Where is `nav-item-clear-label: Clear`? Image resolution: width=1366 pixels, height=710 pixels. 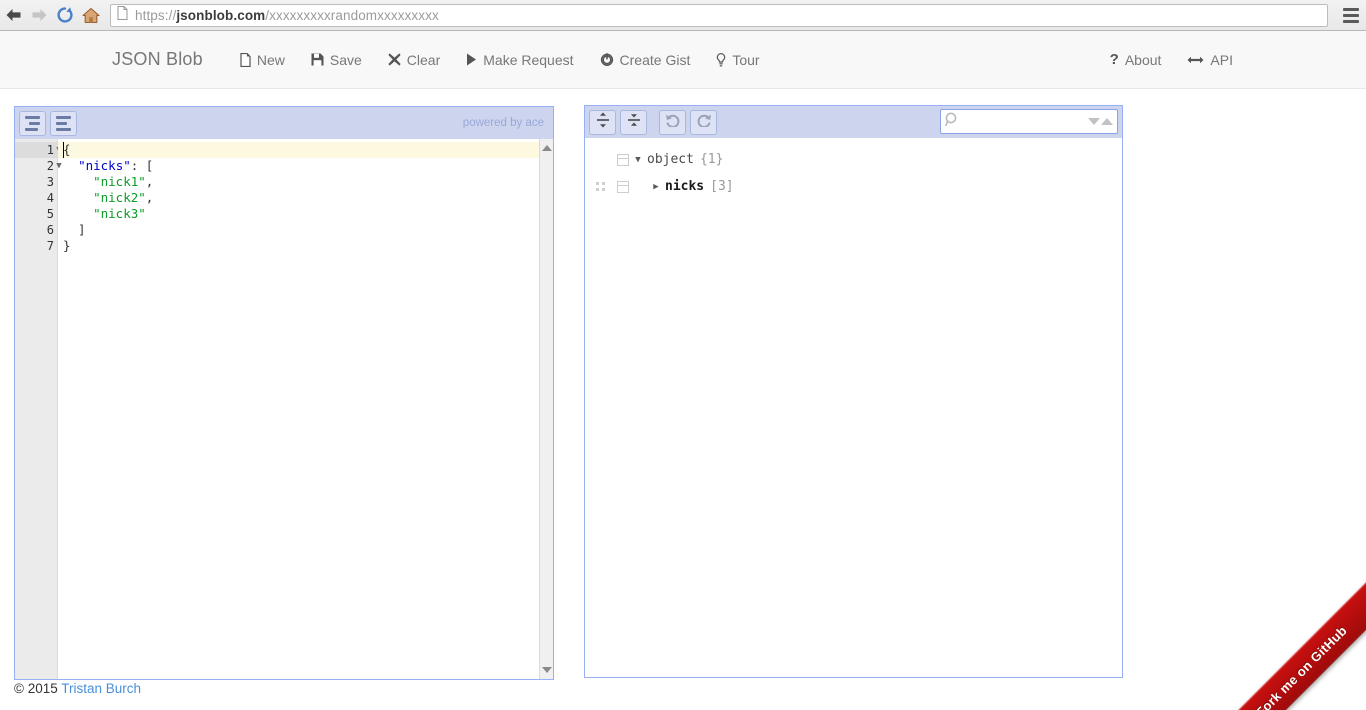 nav-item-clear-label: Clear is located at coordinates (423, 59).